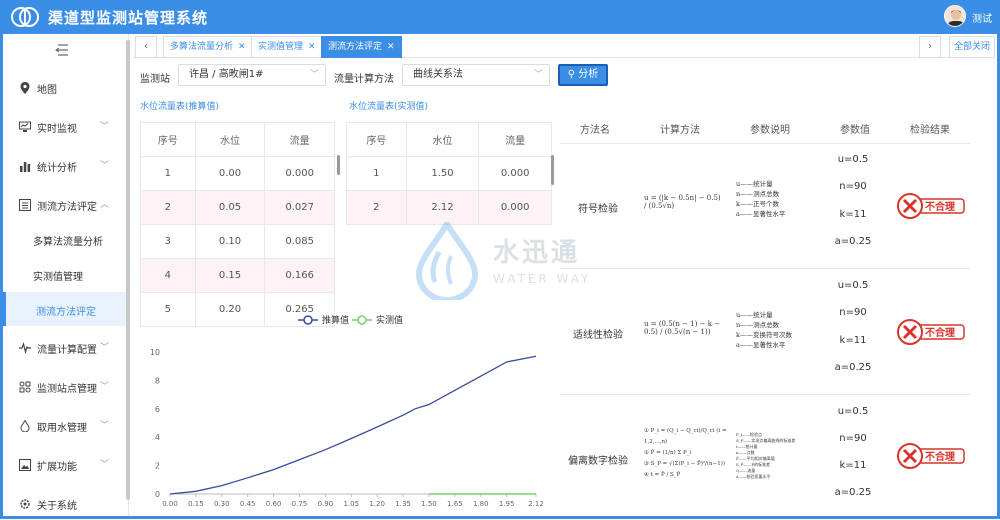 This screenshot has height=520, width=1000. What do you see at coordinates (955, 16) in the screenshot?
I see `user-avatar` at bounding box center [955, 16].